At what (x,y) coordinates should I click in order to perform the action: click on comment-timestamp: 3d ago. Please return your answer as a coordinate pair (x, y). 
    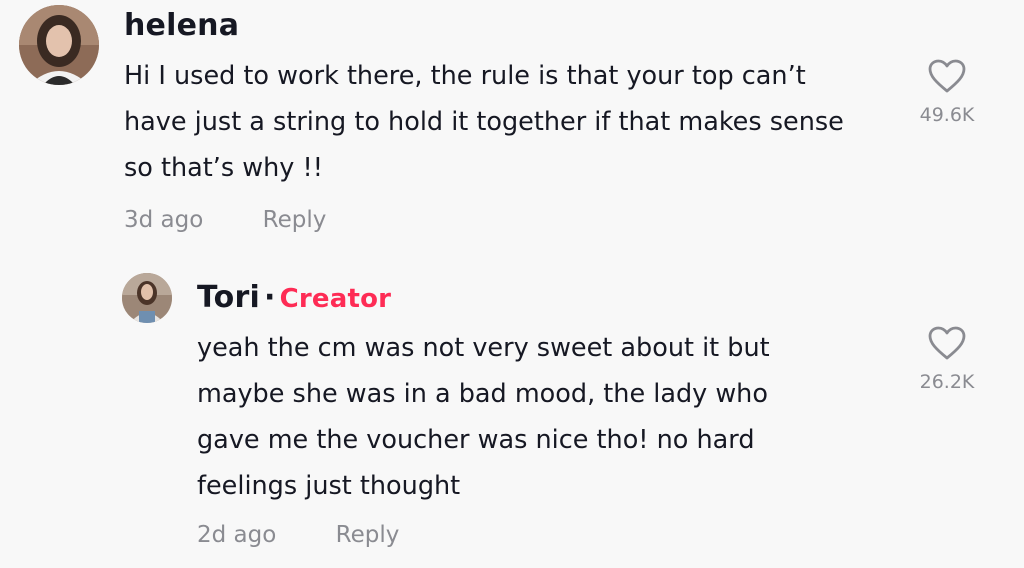
    Looking at the image, I should click on (164, 220).